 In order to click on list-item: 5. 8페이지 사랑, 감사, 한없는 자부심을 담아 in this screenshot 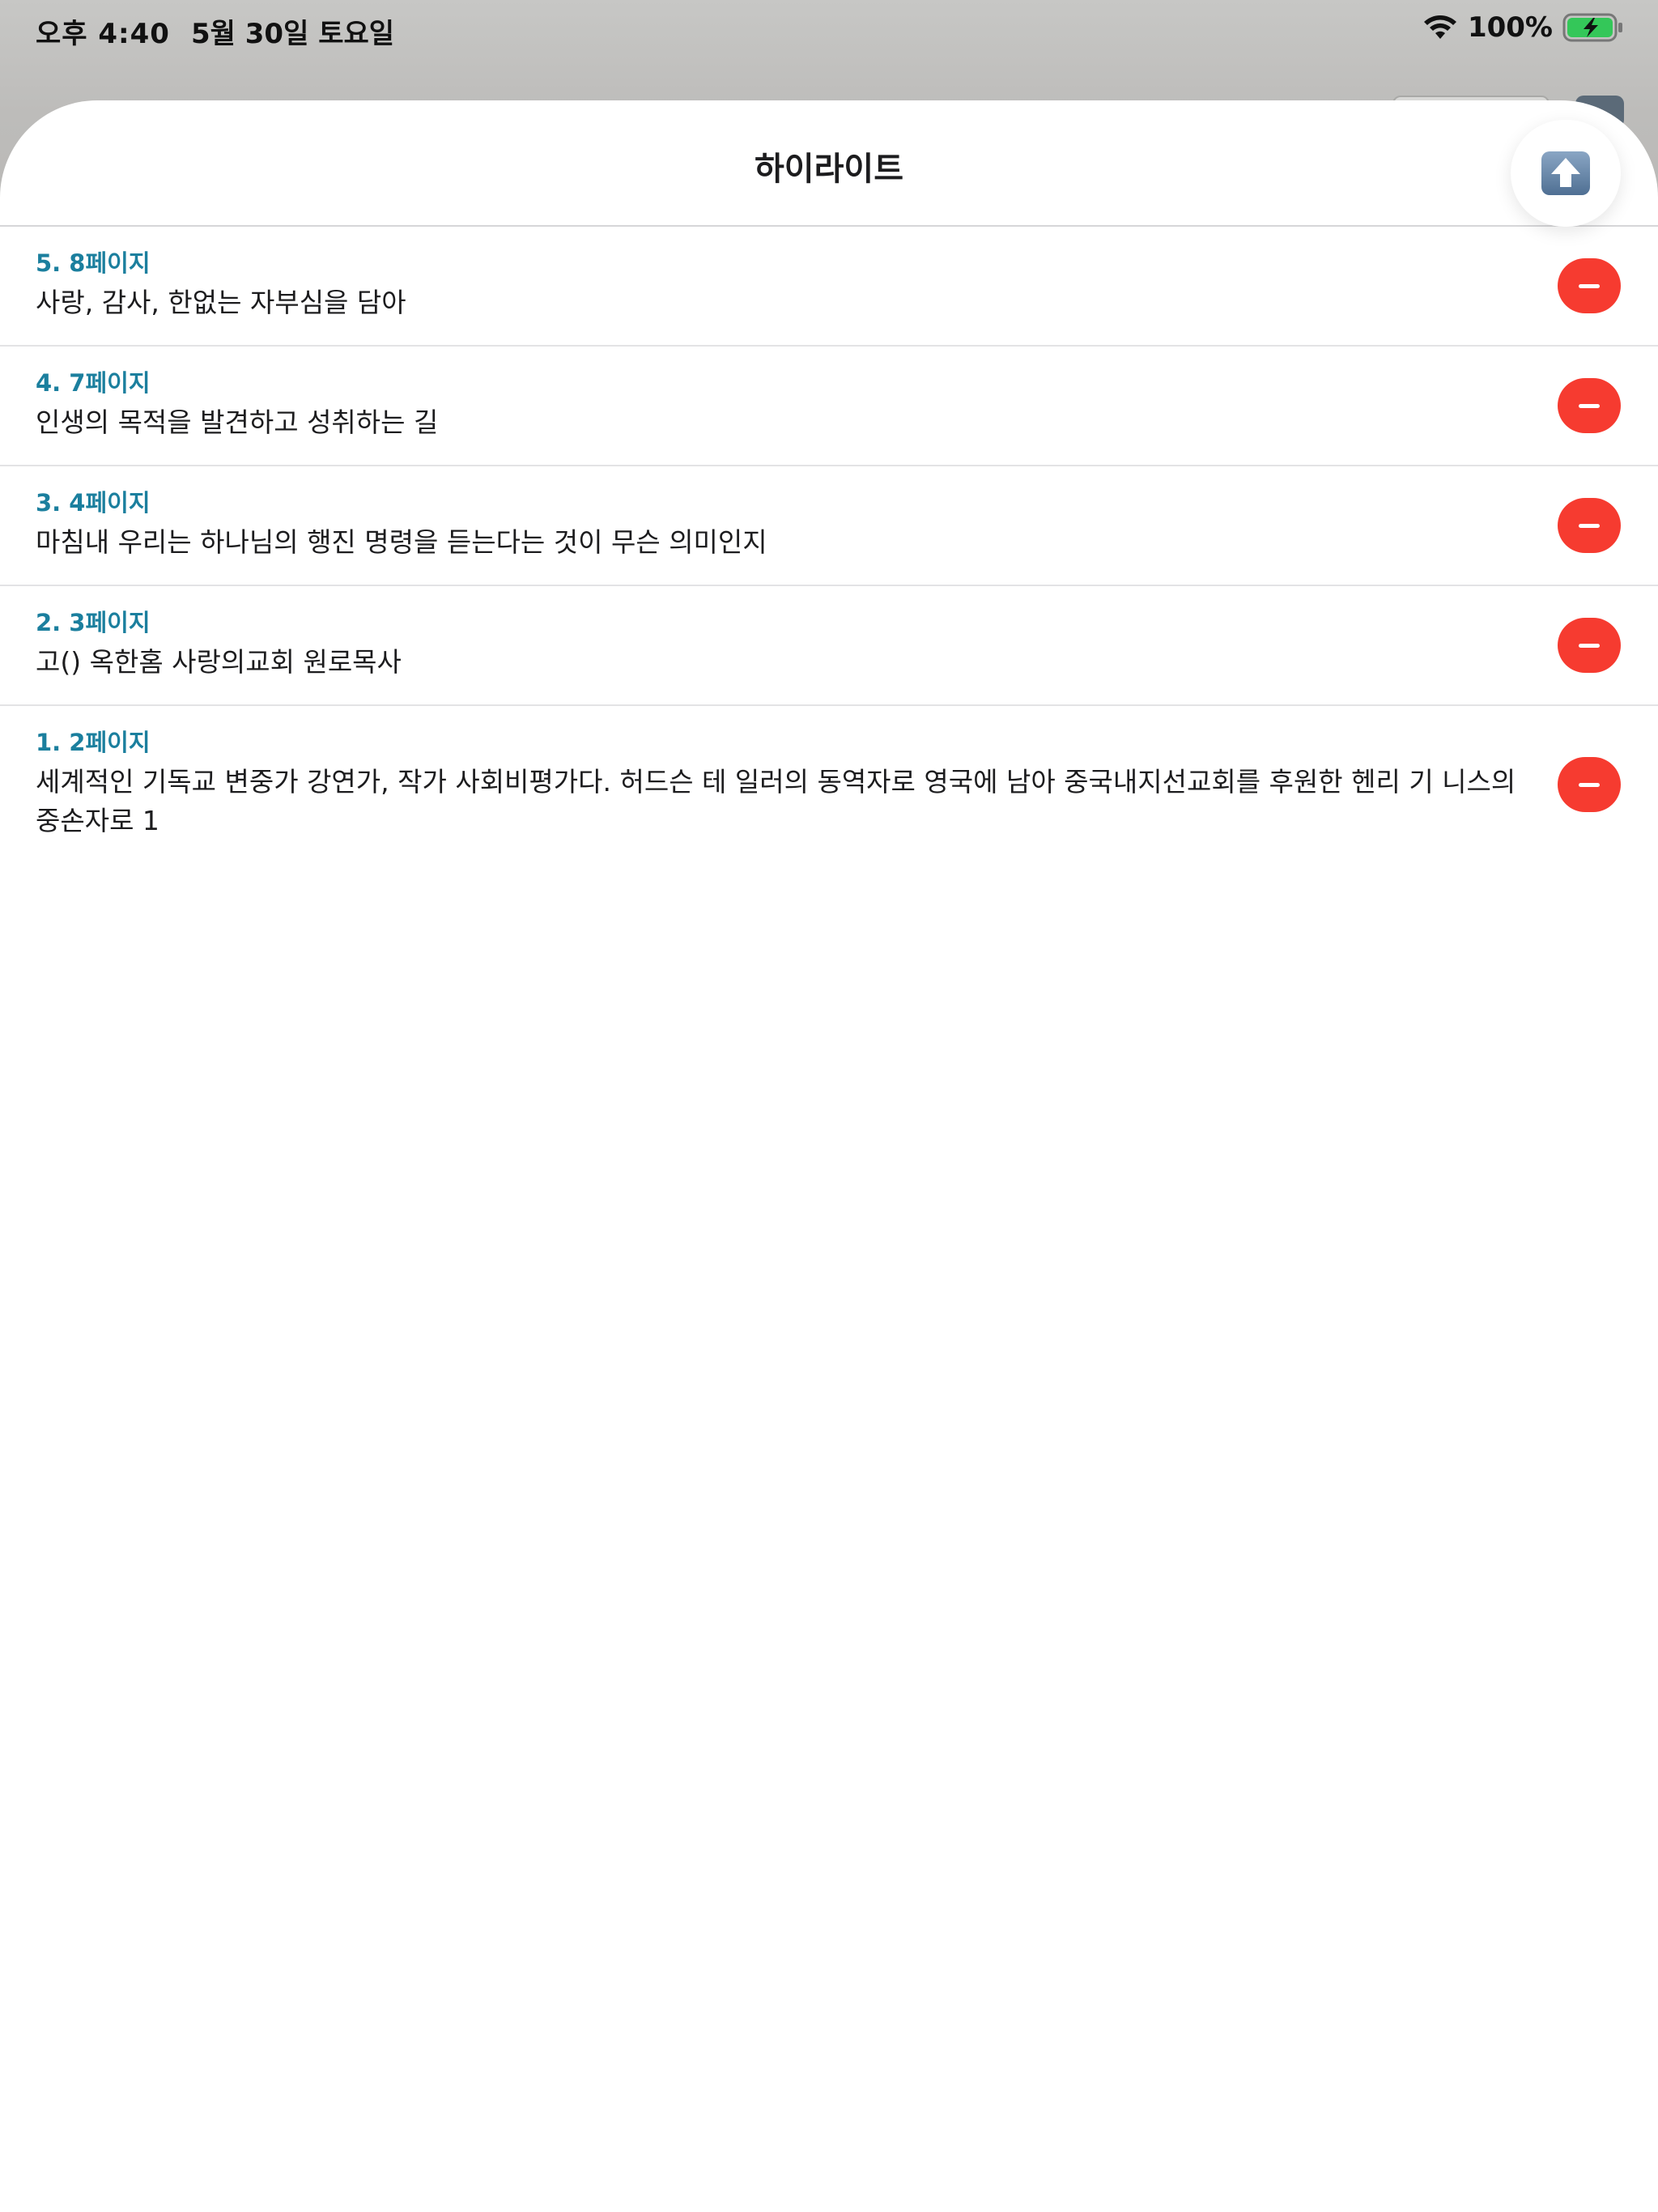, I will do `click(829, 287)`.